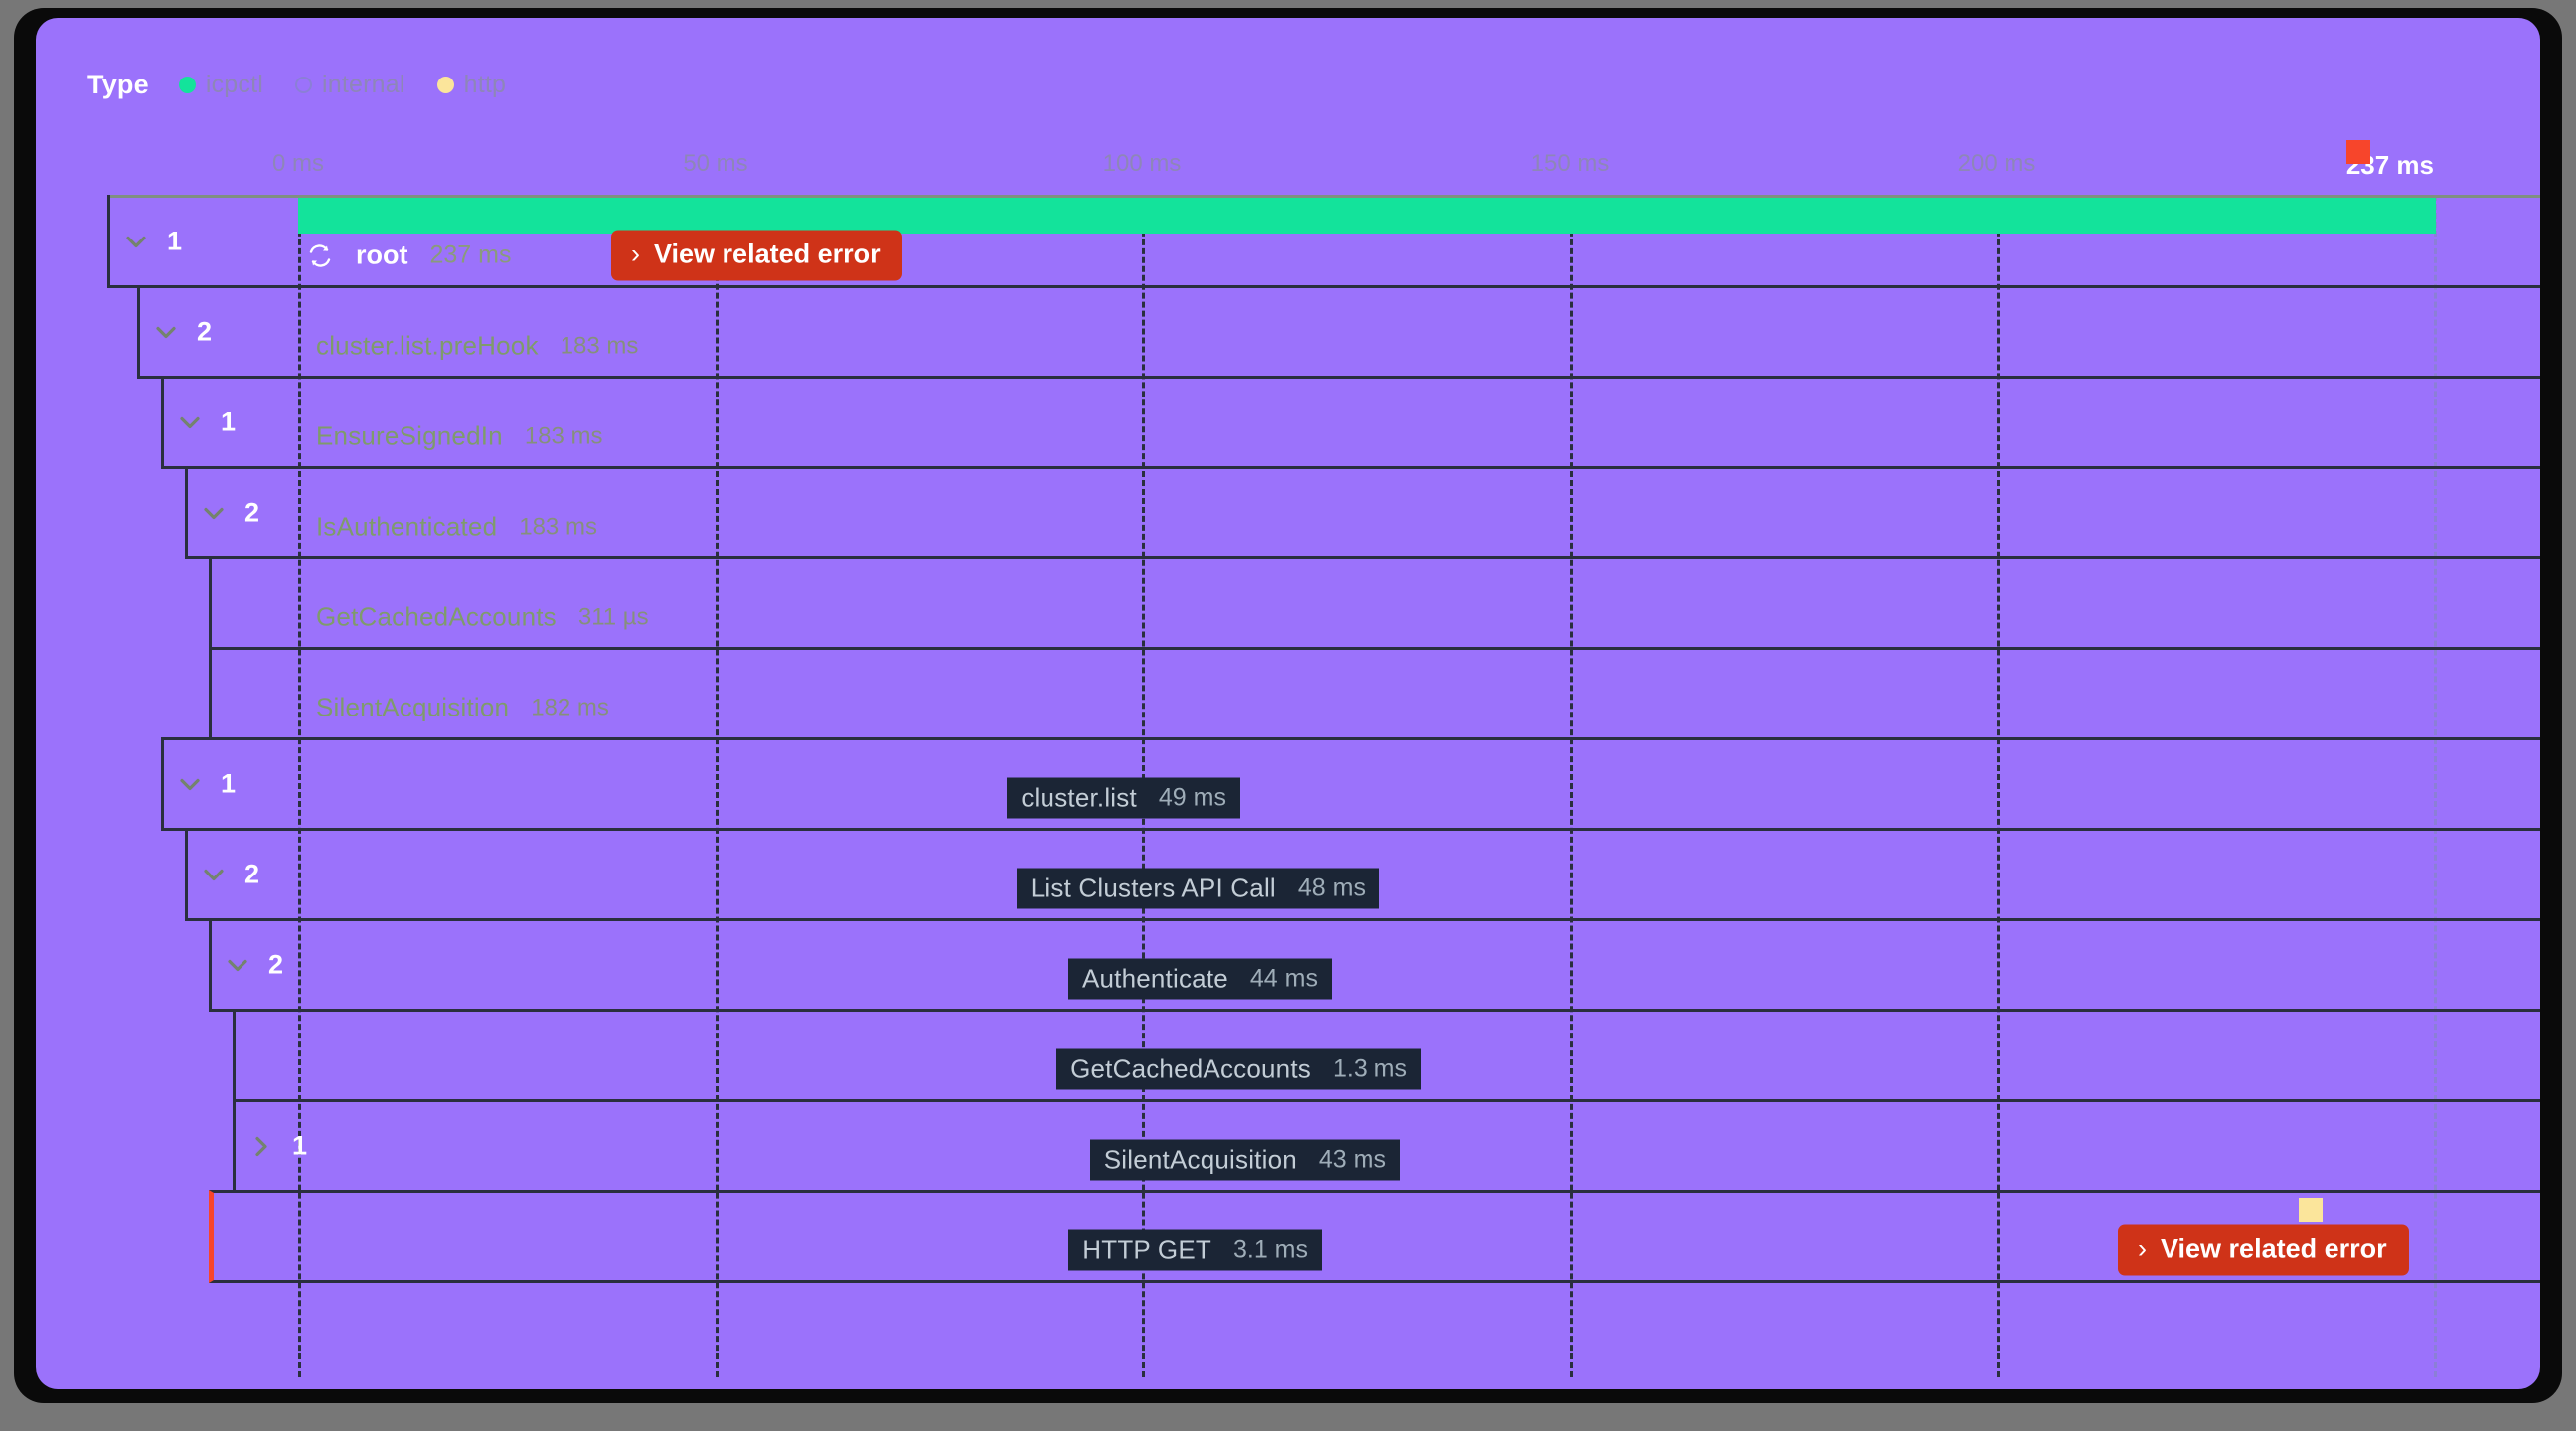  Describe the element at coordinates (1996, 163) in the screenshot. I see `axis-tick-label: 200 ms` at that location.